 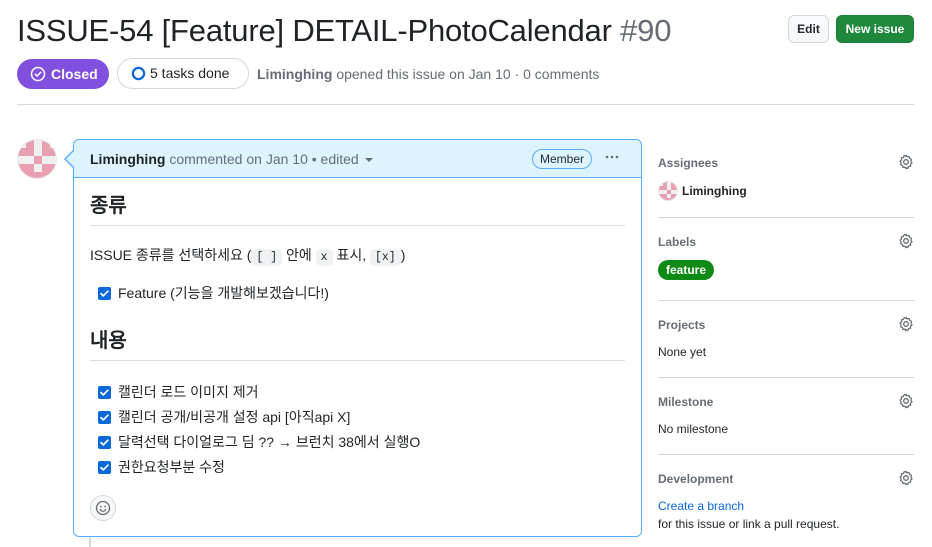 What do you see at coordinates (668, 191) in the screenshot?
I see `assignee-avatar` at bounding box center [668, 191].